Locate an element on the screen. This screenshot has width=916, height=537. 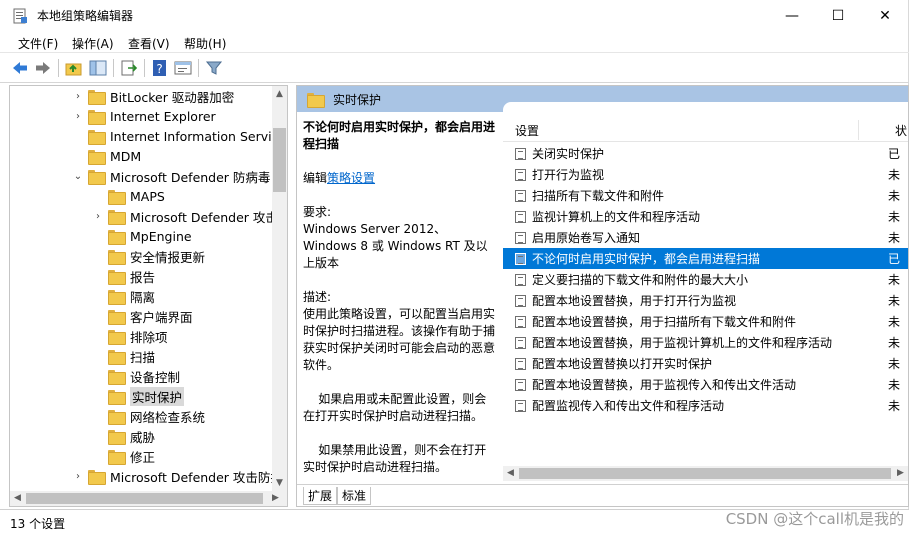
tree-item: 修正 is located at coordinates (123, 456).